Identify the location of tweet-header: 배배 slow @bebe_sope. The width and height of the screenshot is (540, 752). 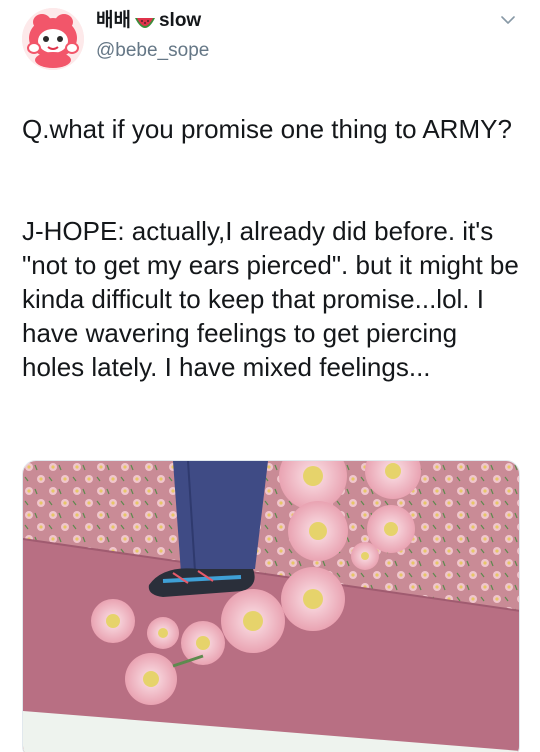
(272, 38).